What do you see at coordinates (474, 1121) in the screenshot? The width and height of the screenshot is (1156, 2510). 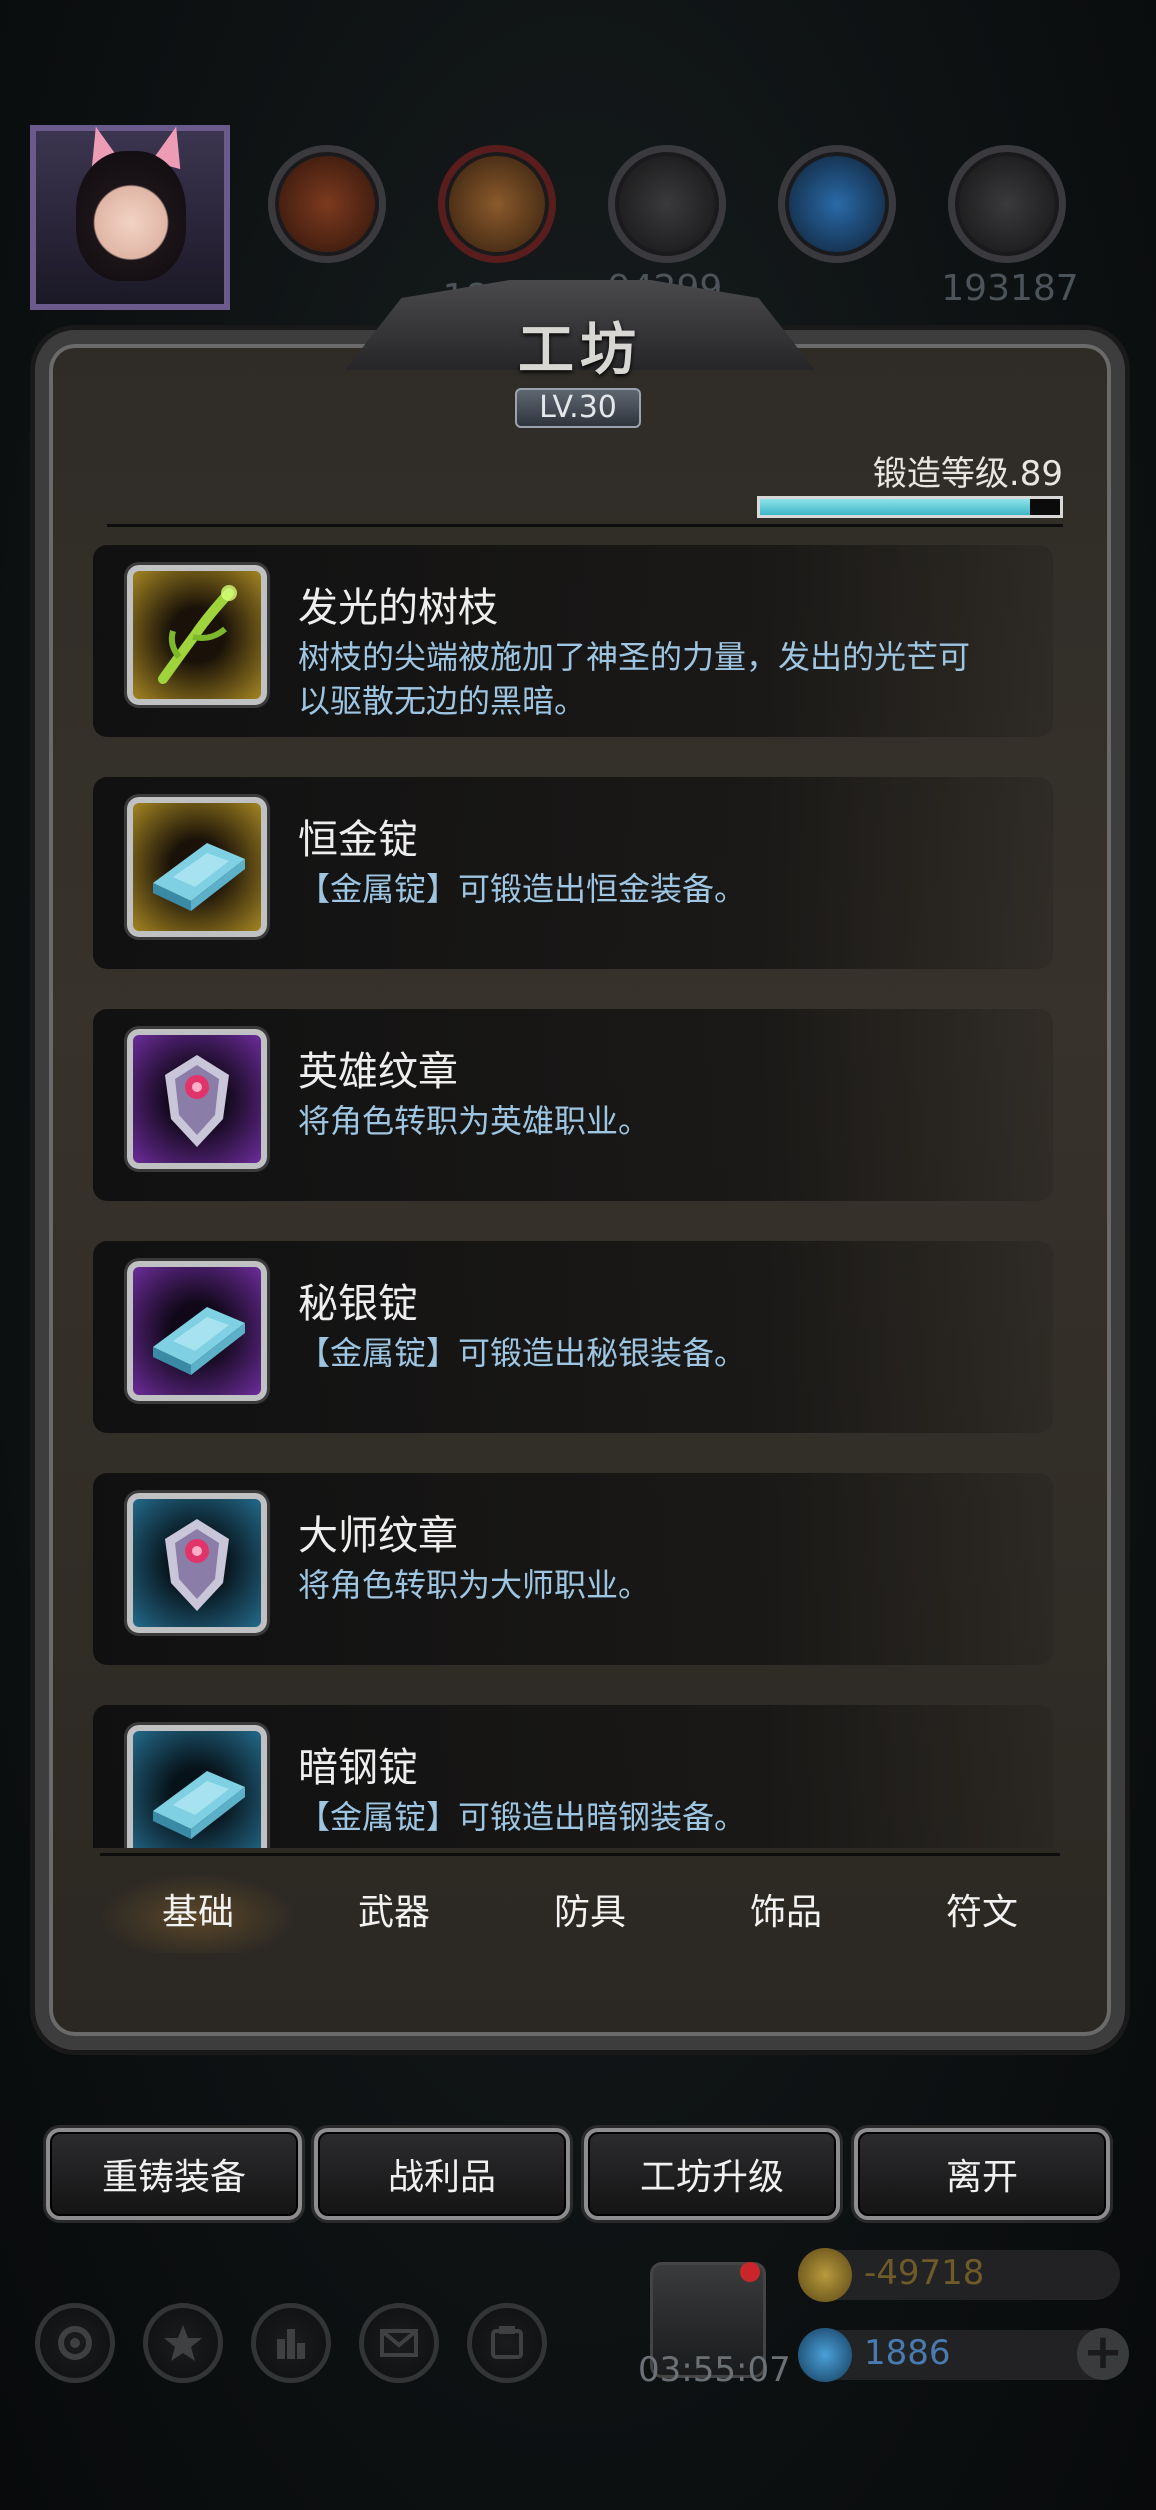 I see `item-description: 将角色转职为英雄职业。` at bounding box center [474, 1121].